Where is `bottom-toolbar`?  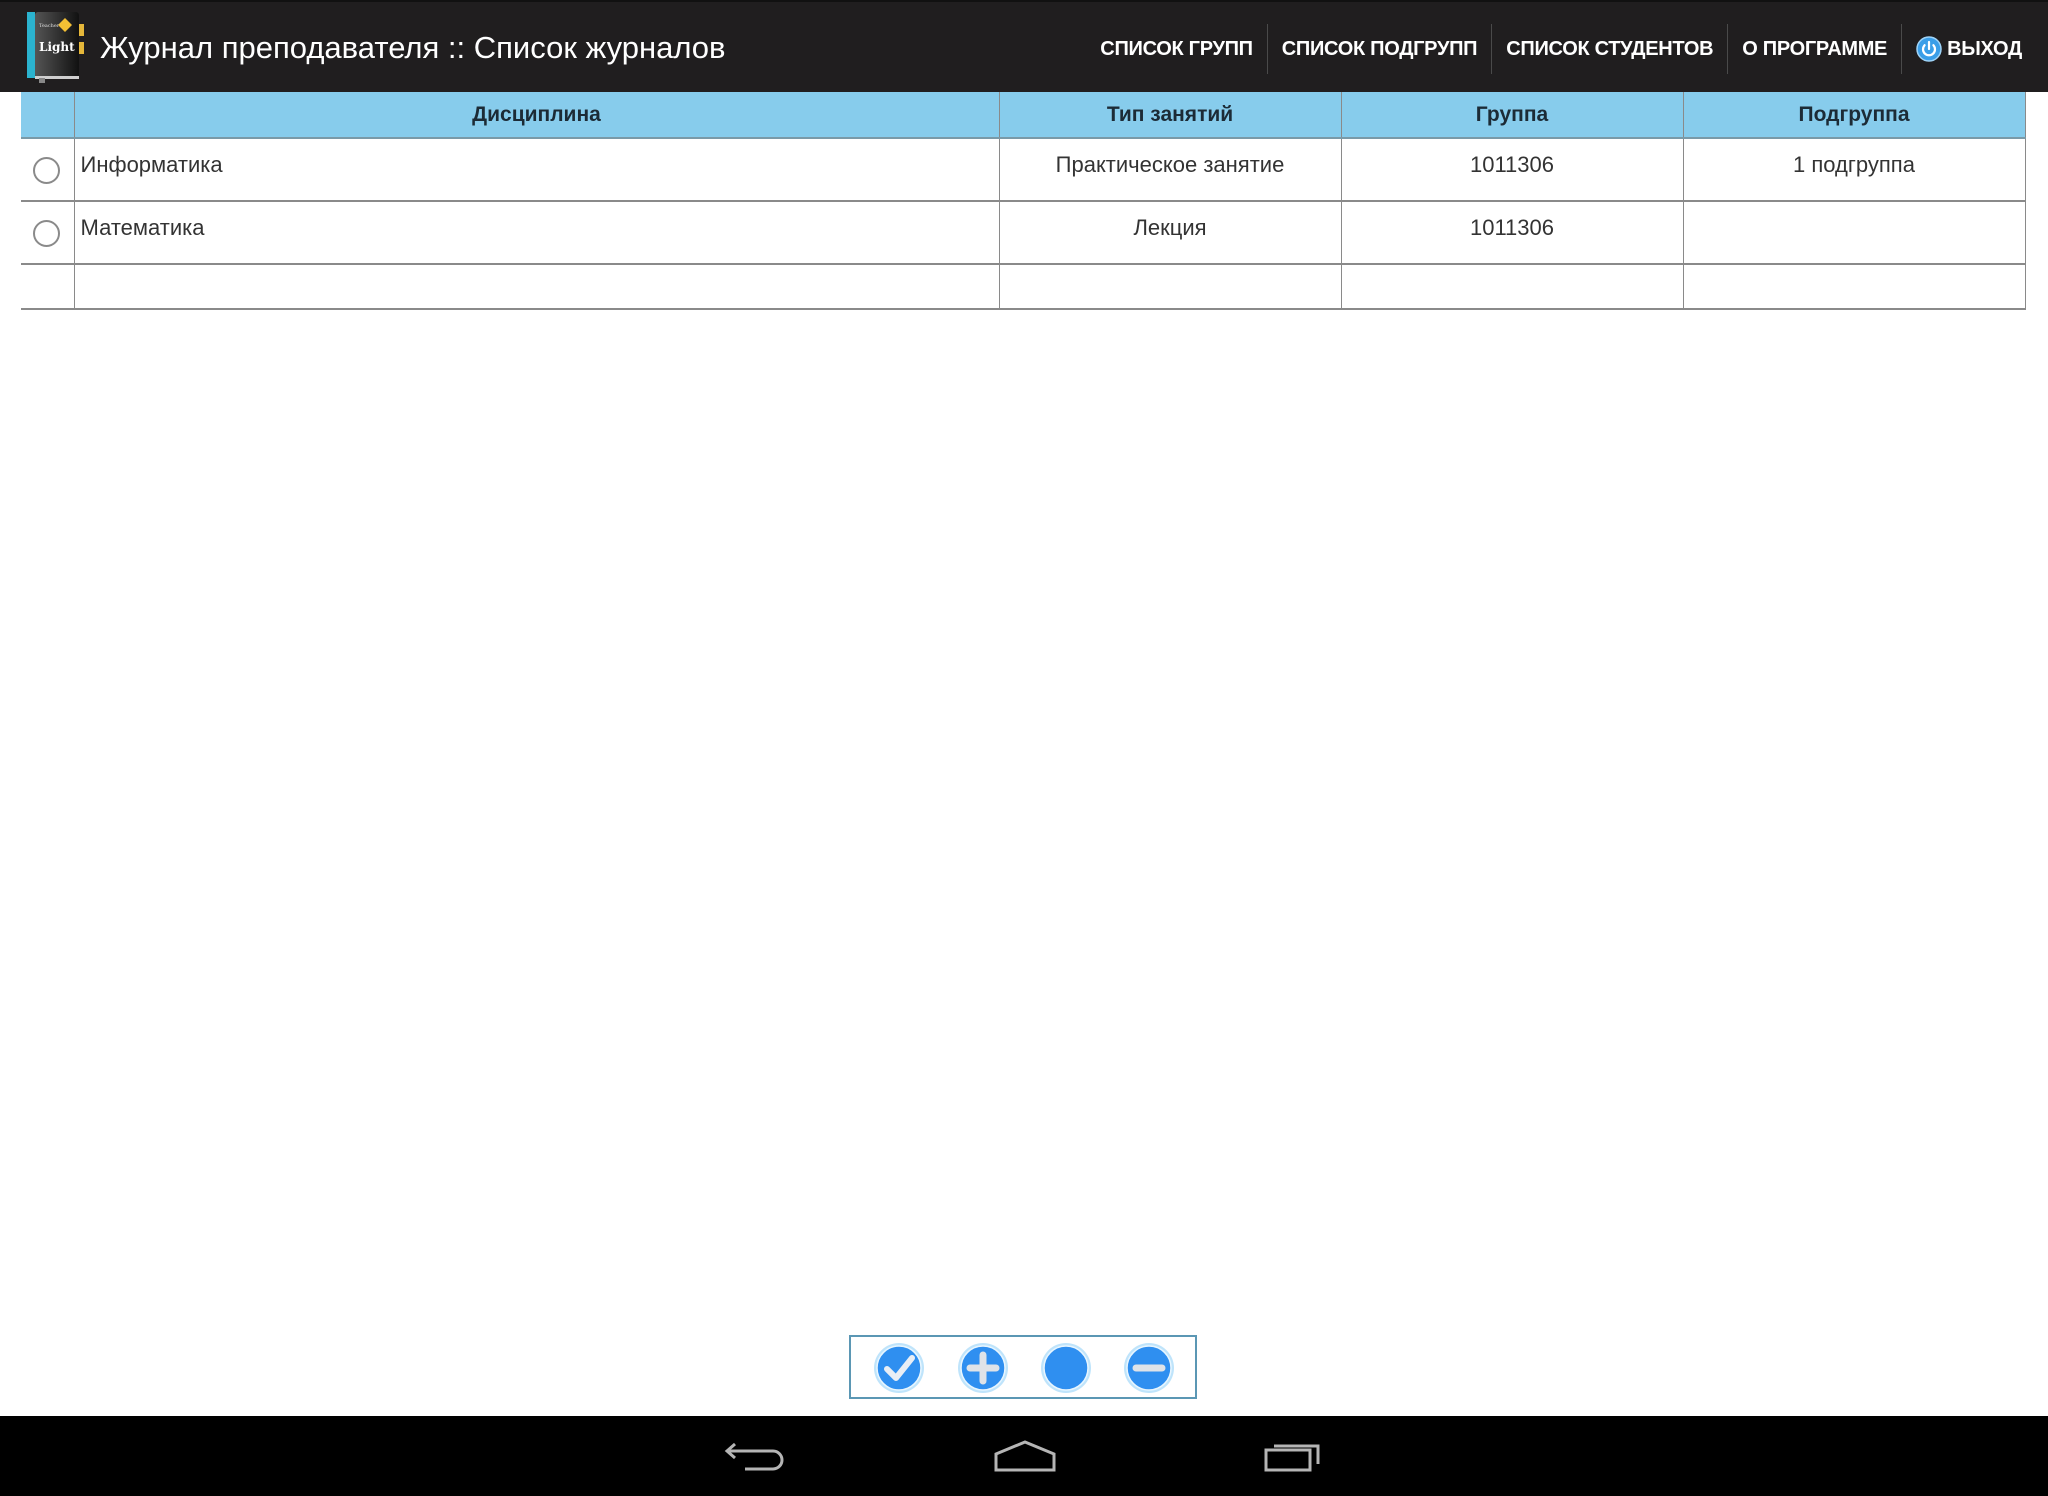 bottom-toolbar is located at coordinates (1023, 1367).